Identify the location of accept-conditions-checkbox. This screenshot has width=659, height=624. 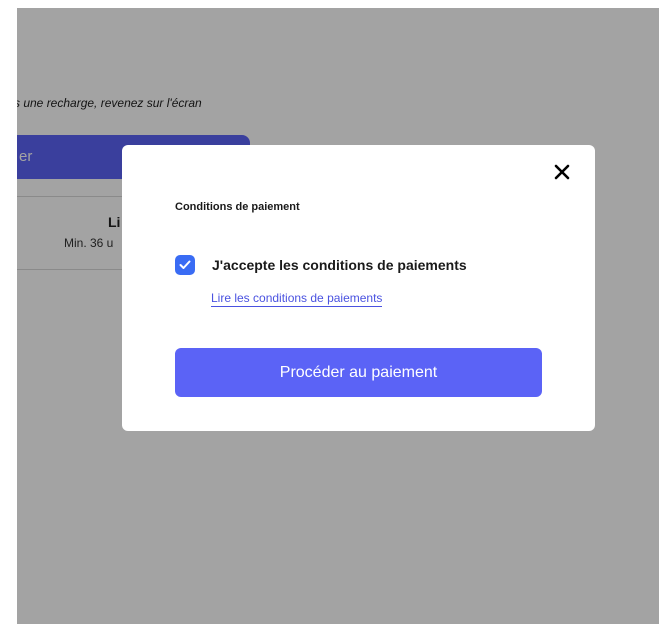
(185, 265).